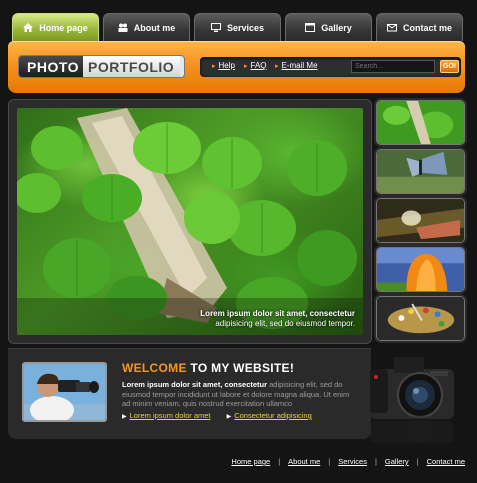 This screenshot has width=477, height=483. I want to click on hero-caption-line2: adipisicing elit, sed do eiusmod tempor., so click(285, 323).